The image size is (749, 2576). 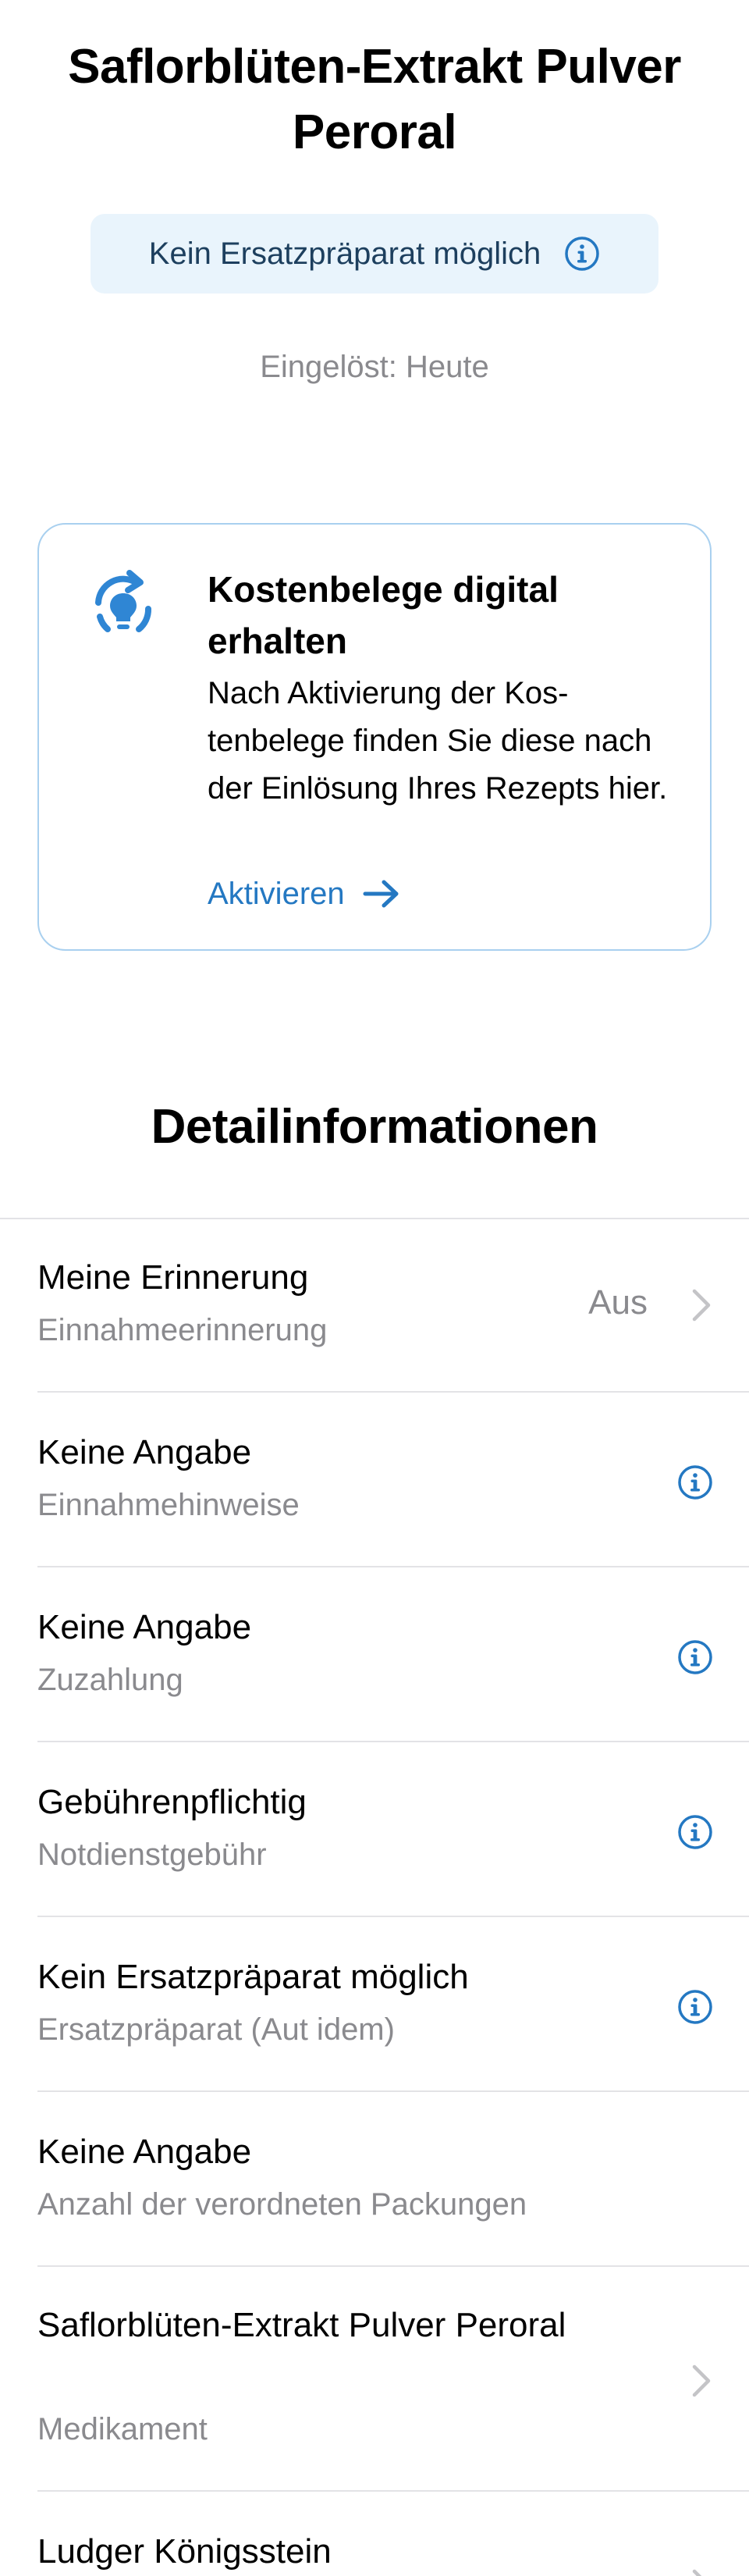 I want to click on arrow-right-icon, so click(x=381, y=893).